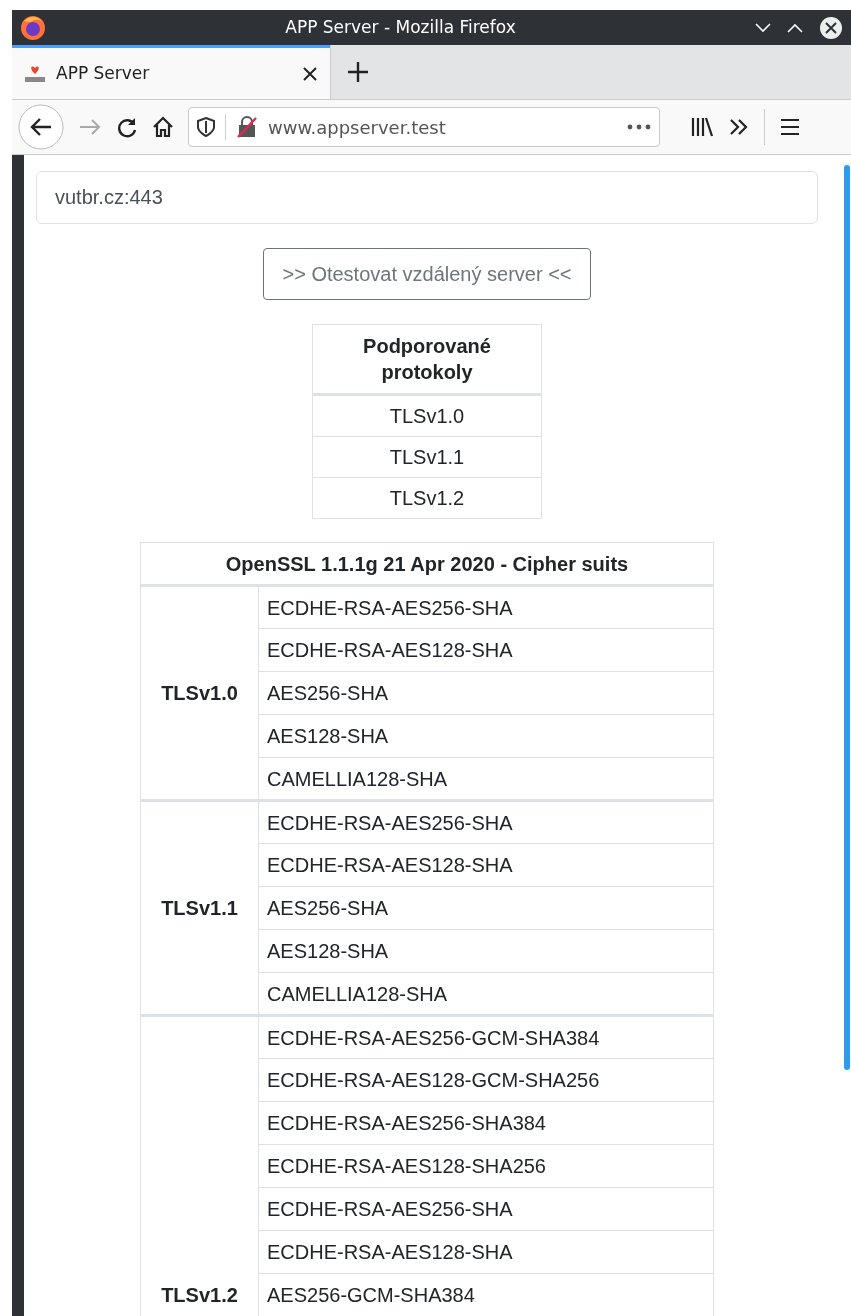 Image resolution: width=851 pixels, height=1316 pixels. Describe the element at coordinates (427, 197) in the screenshot. I see `server-field: vutbr.cz:443` at that location.